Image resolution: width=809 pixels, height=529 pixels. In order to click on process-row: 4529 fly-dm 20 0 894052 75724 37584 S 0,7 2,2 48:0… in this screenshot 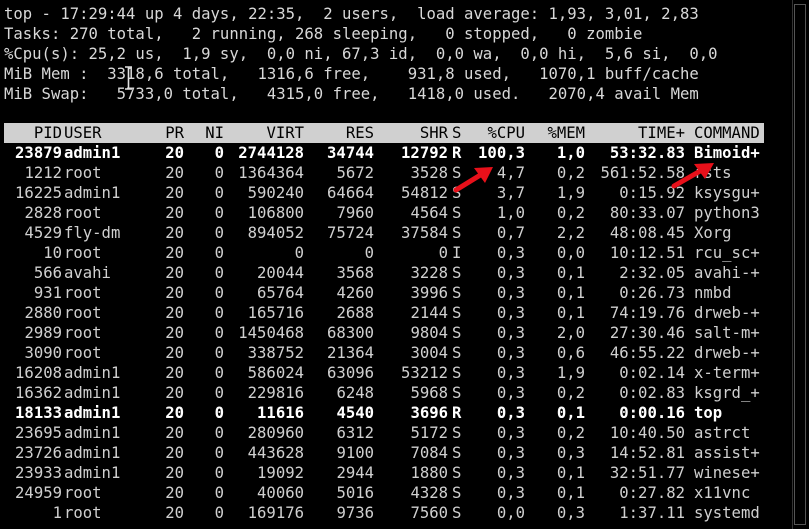, I will do `click(389, 233)`.